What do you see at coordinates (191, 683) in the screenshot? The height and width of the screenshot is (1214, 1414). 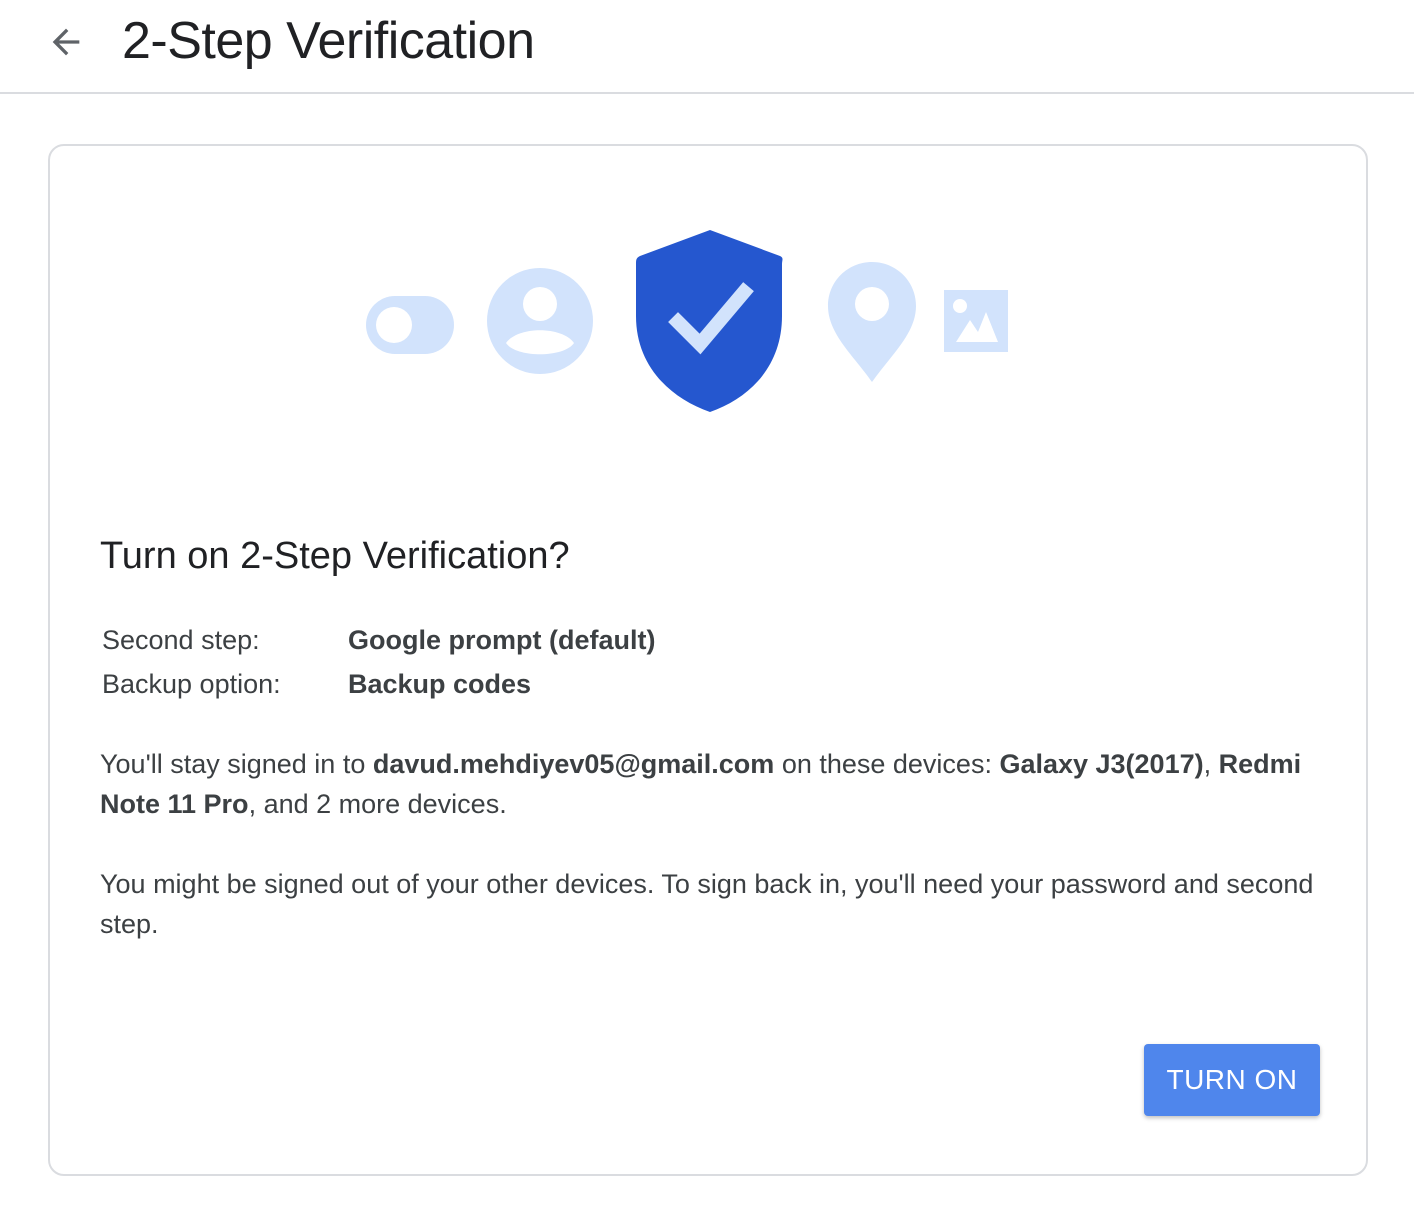 I see `setting-label: Backup option:` at bounding box center [191, 683].